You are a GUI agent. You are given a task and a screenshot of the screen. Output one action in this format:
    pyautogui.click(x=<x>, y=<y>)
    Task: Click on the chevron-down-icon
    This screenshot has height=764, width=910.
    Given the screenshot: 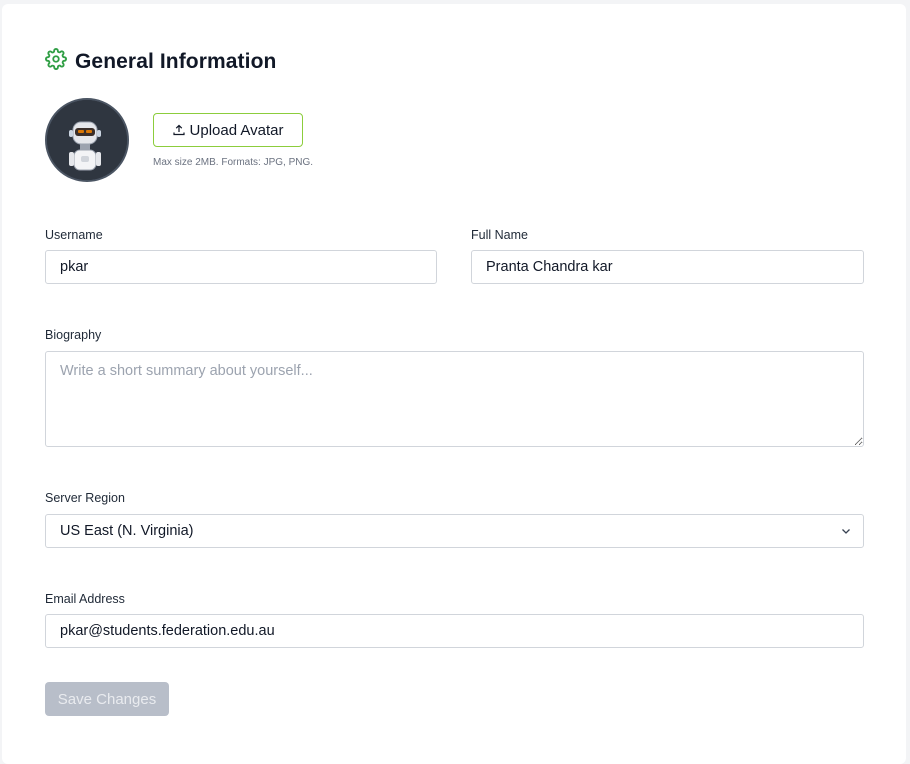 What is the action you would take?
    pyautogui.click(x=846, y=531)
    